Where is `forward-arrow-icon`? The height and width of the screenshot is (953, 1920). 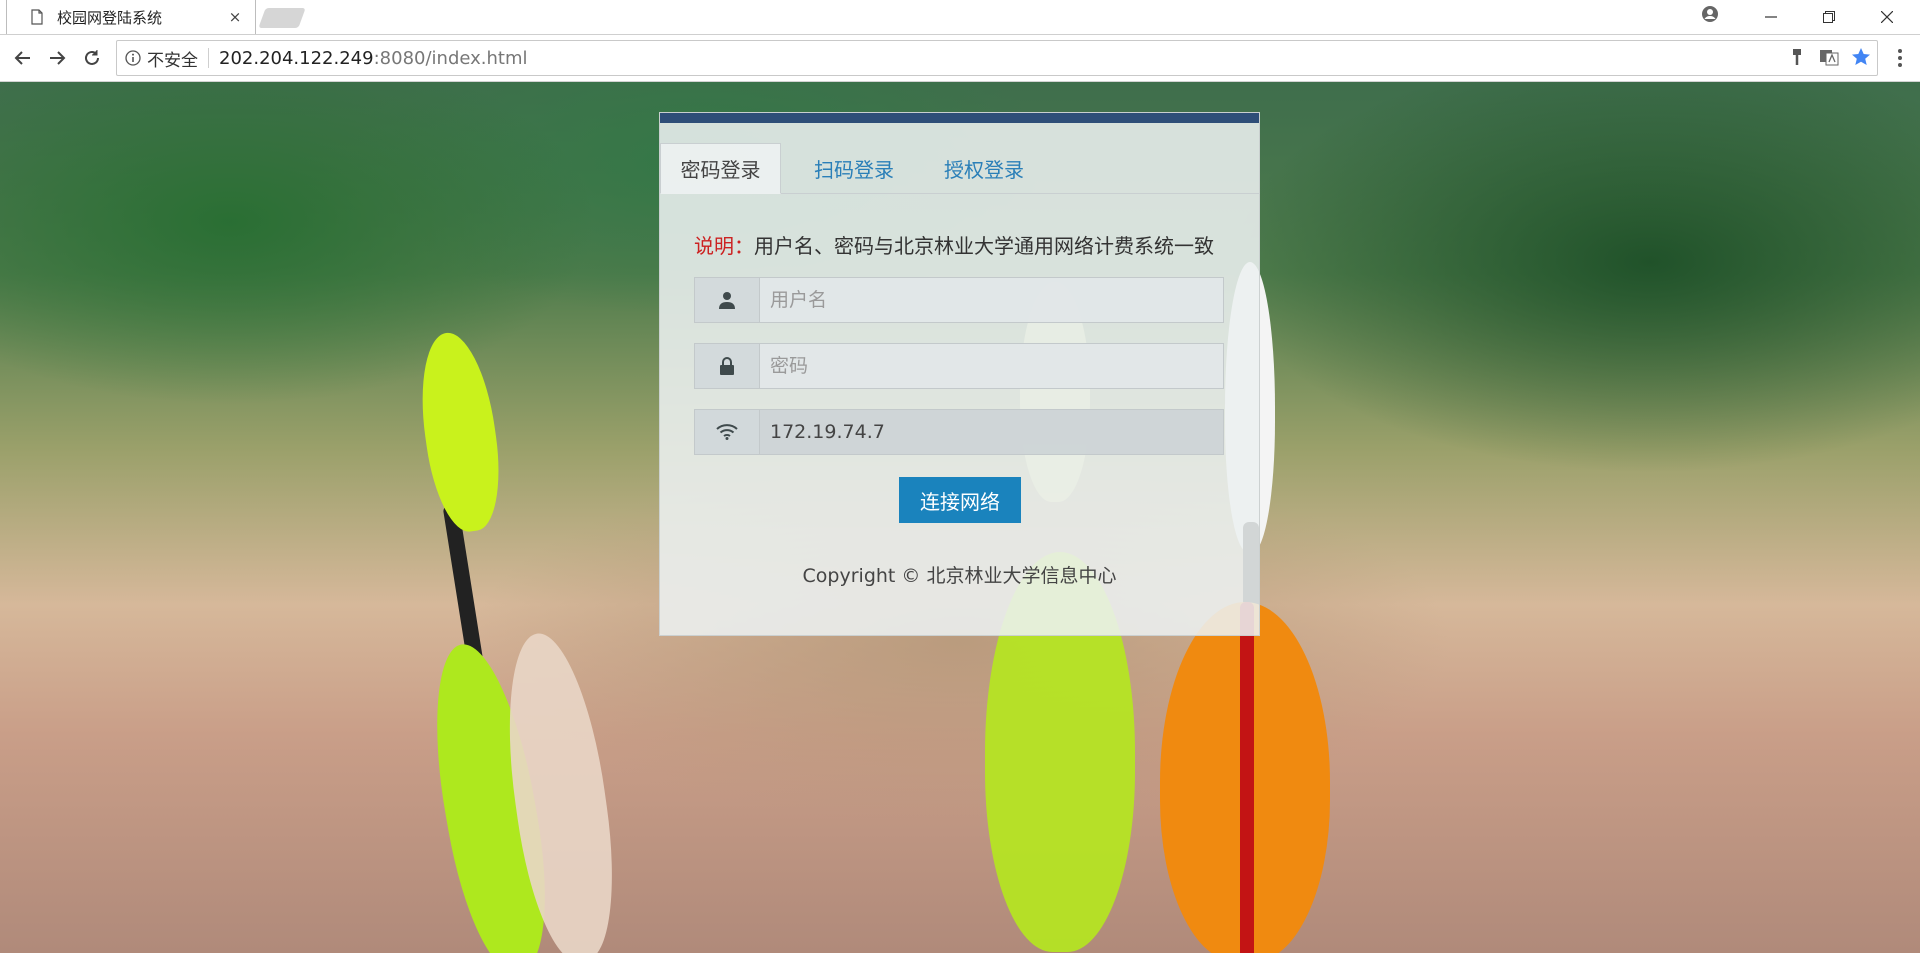
forward-arrow-icon is located at coordinates (58, 58).